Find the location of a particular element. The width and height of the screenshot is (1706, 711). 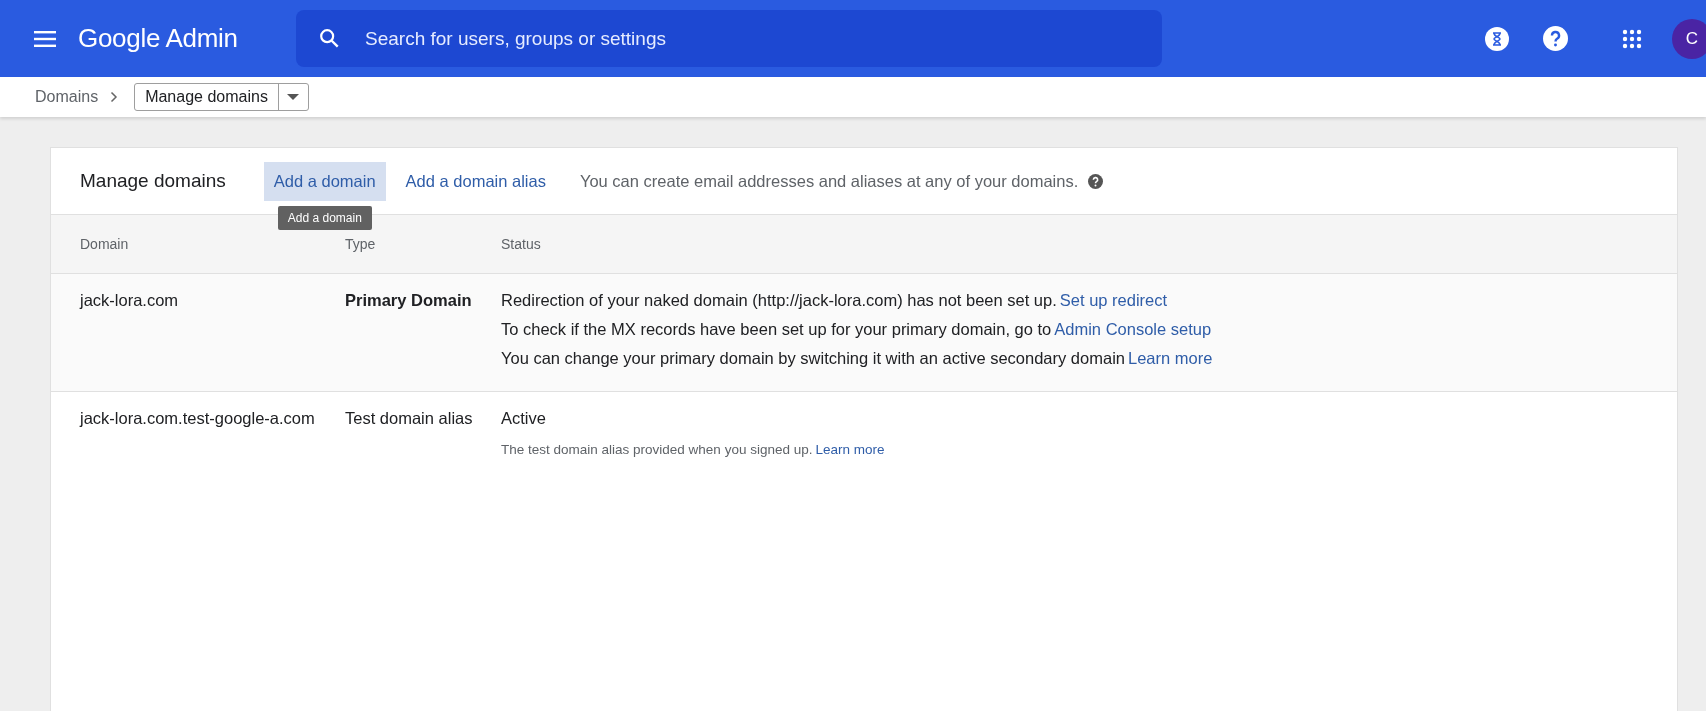

table-cell-text: Test domain alias is located at coordinates (409, 418).